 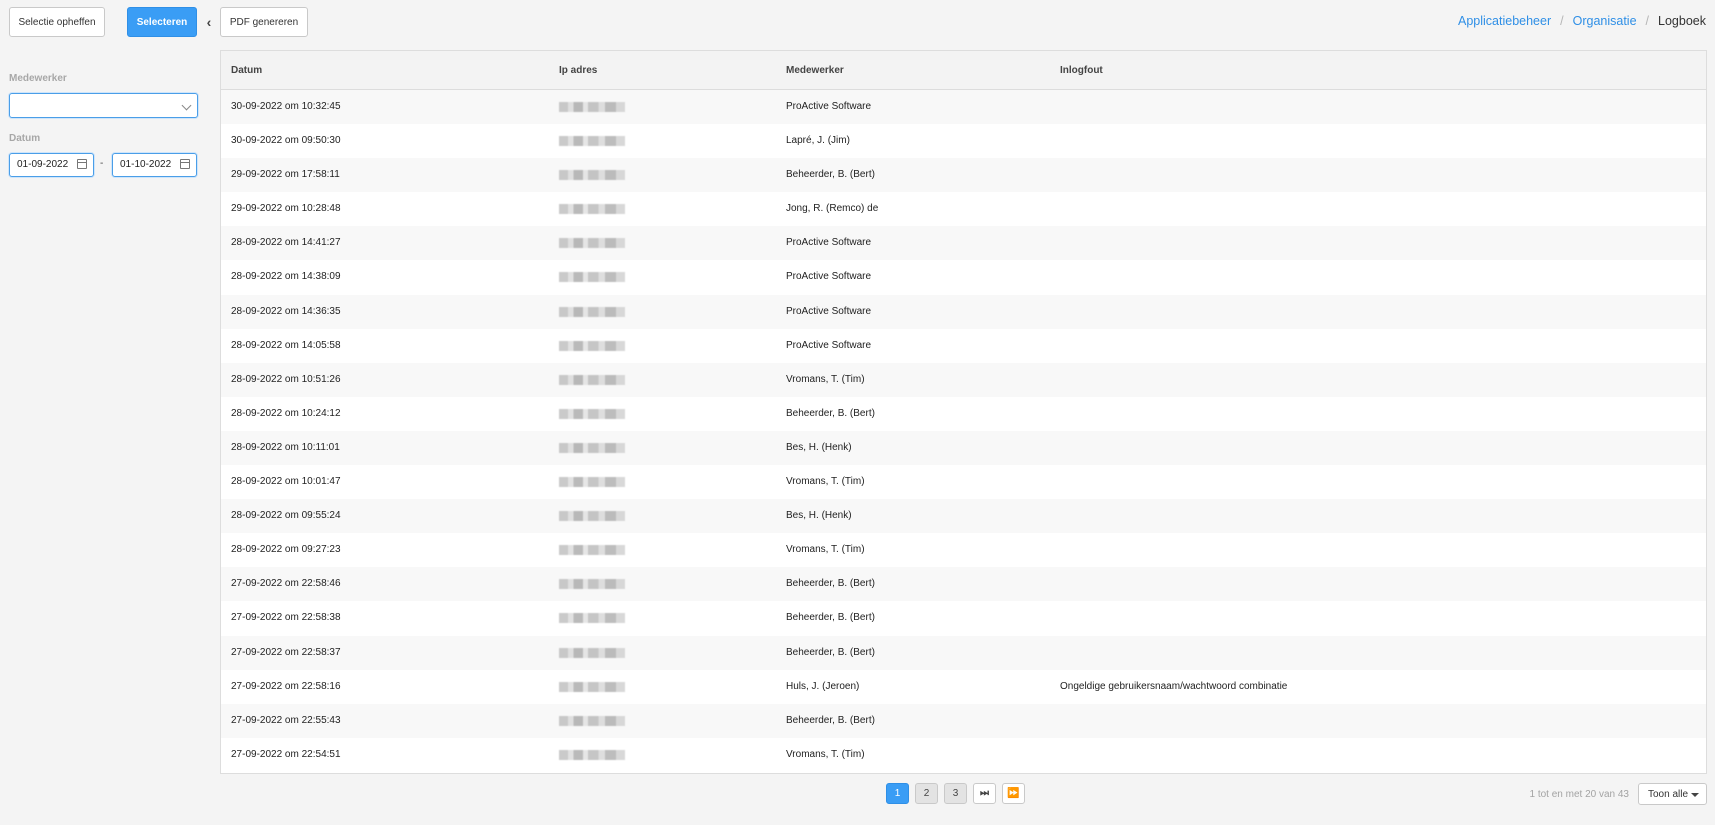 What do you see at coordinates (963, 70) in the screenshot?
I see `table-header: Datum Ip adres Medewerker Inlogfout` at bounding box center [963, 70].